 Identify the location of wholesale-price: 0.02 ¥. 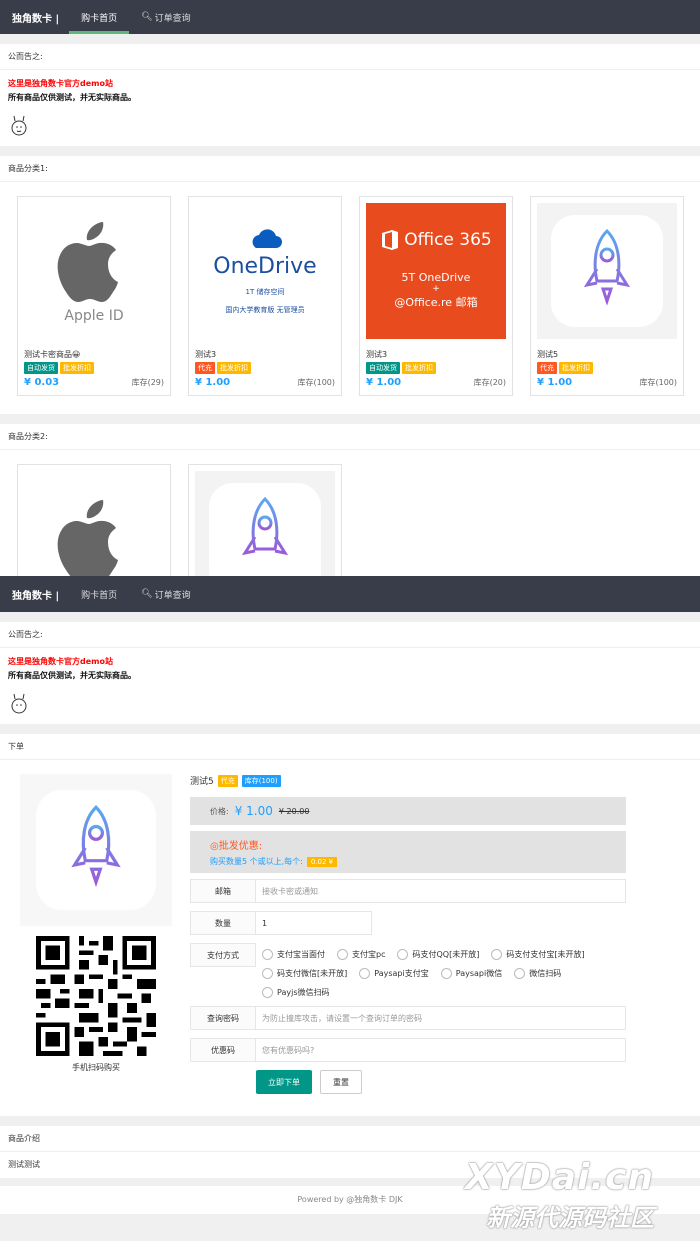
(322, 861).